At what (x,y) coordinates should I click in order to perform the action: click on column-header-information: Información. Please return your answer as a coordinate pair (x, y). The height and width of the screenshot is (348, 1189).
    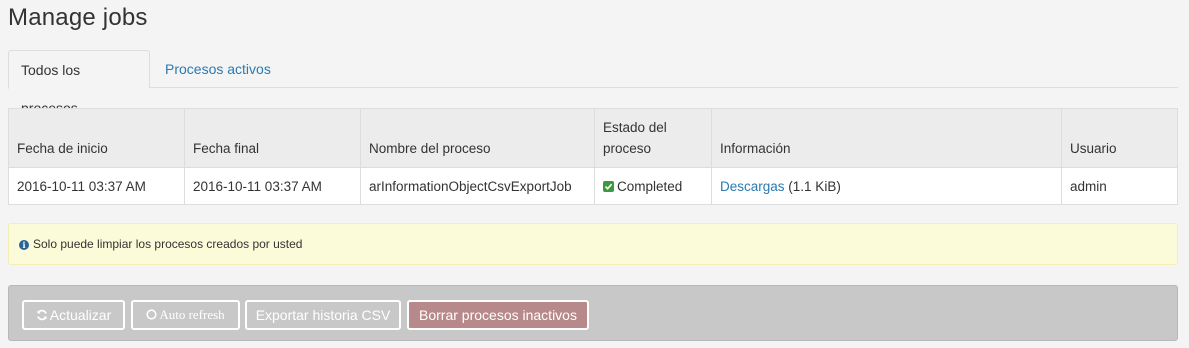
    Looking at the image, I should click on (886, 138).